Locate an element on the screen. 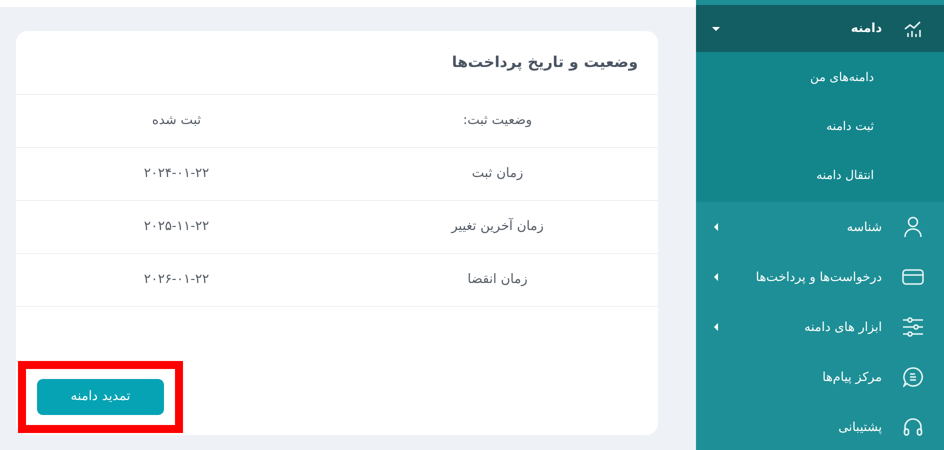 The width and height of the screenshot is (944, 450). credit-card-icon is located at coordinates (913, 277).